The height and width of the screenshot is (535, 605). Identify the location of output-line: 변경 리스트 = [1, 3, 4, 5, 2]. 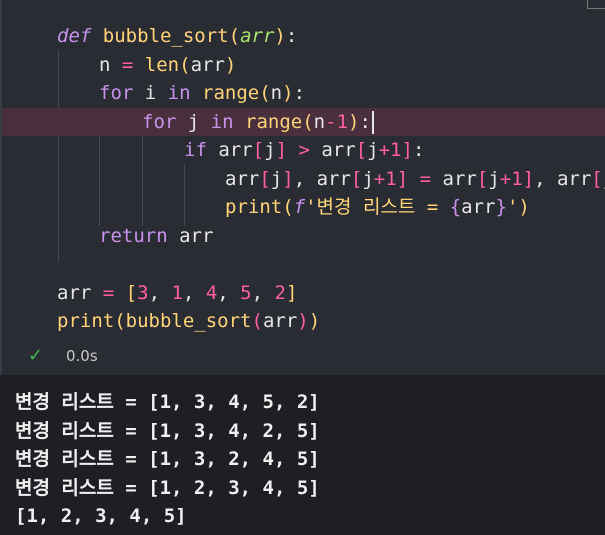
(167, 402).